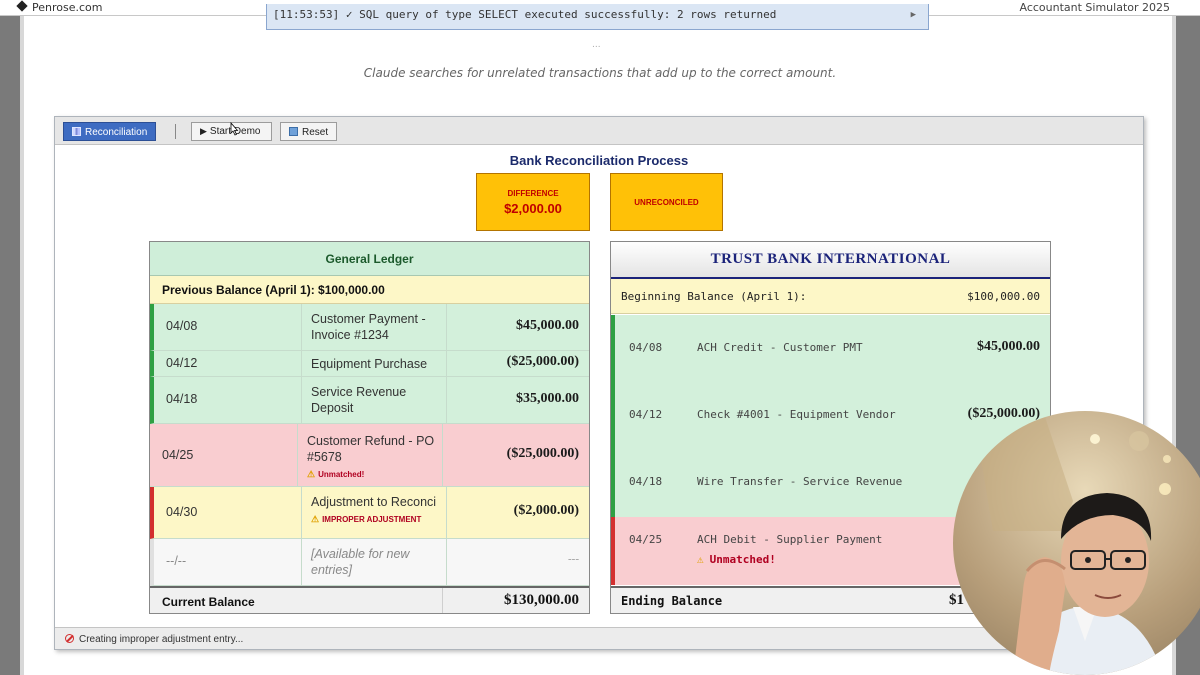  Describe the element at coordinates (371, 449) in the screenshot. I see `ledger-description: Customer Refund - PO #5678` at that location.